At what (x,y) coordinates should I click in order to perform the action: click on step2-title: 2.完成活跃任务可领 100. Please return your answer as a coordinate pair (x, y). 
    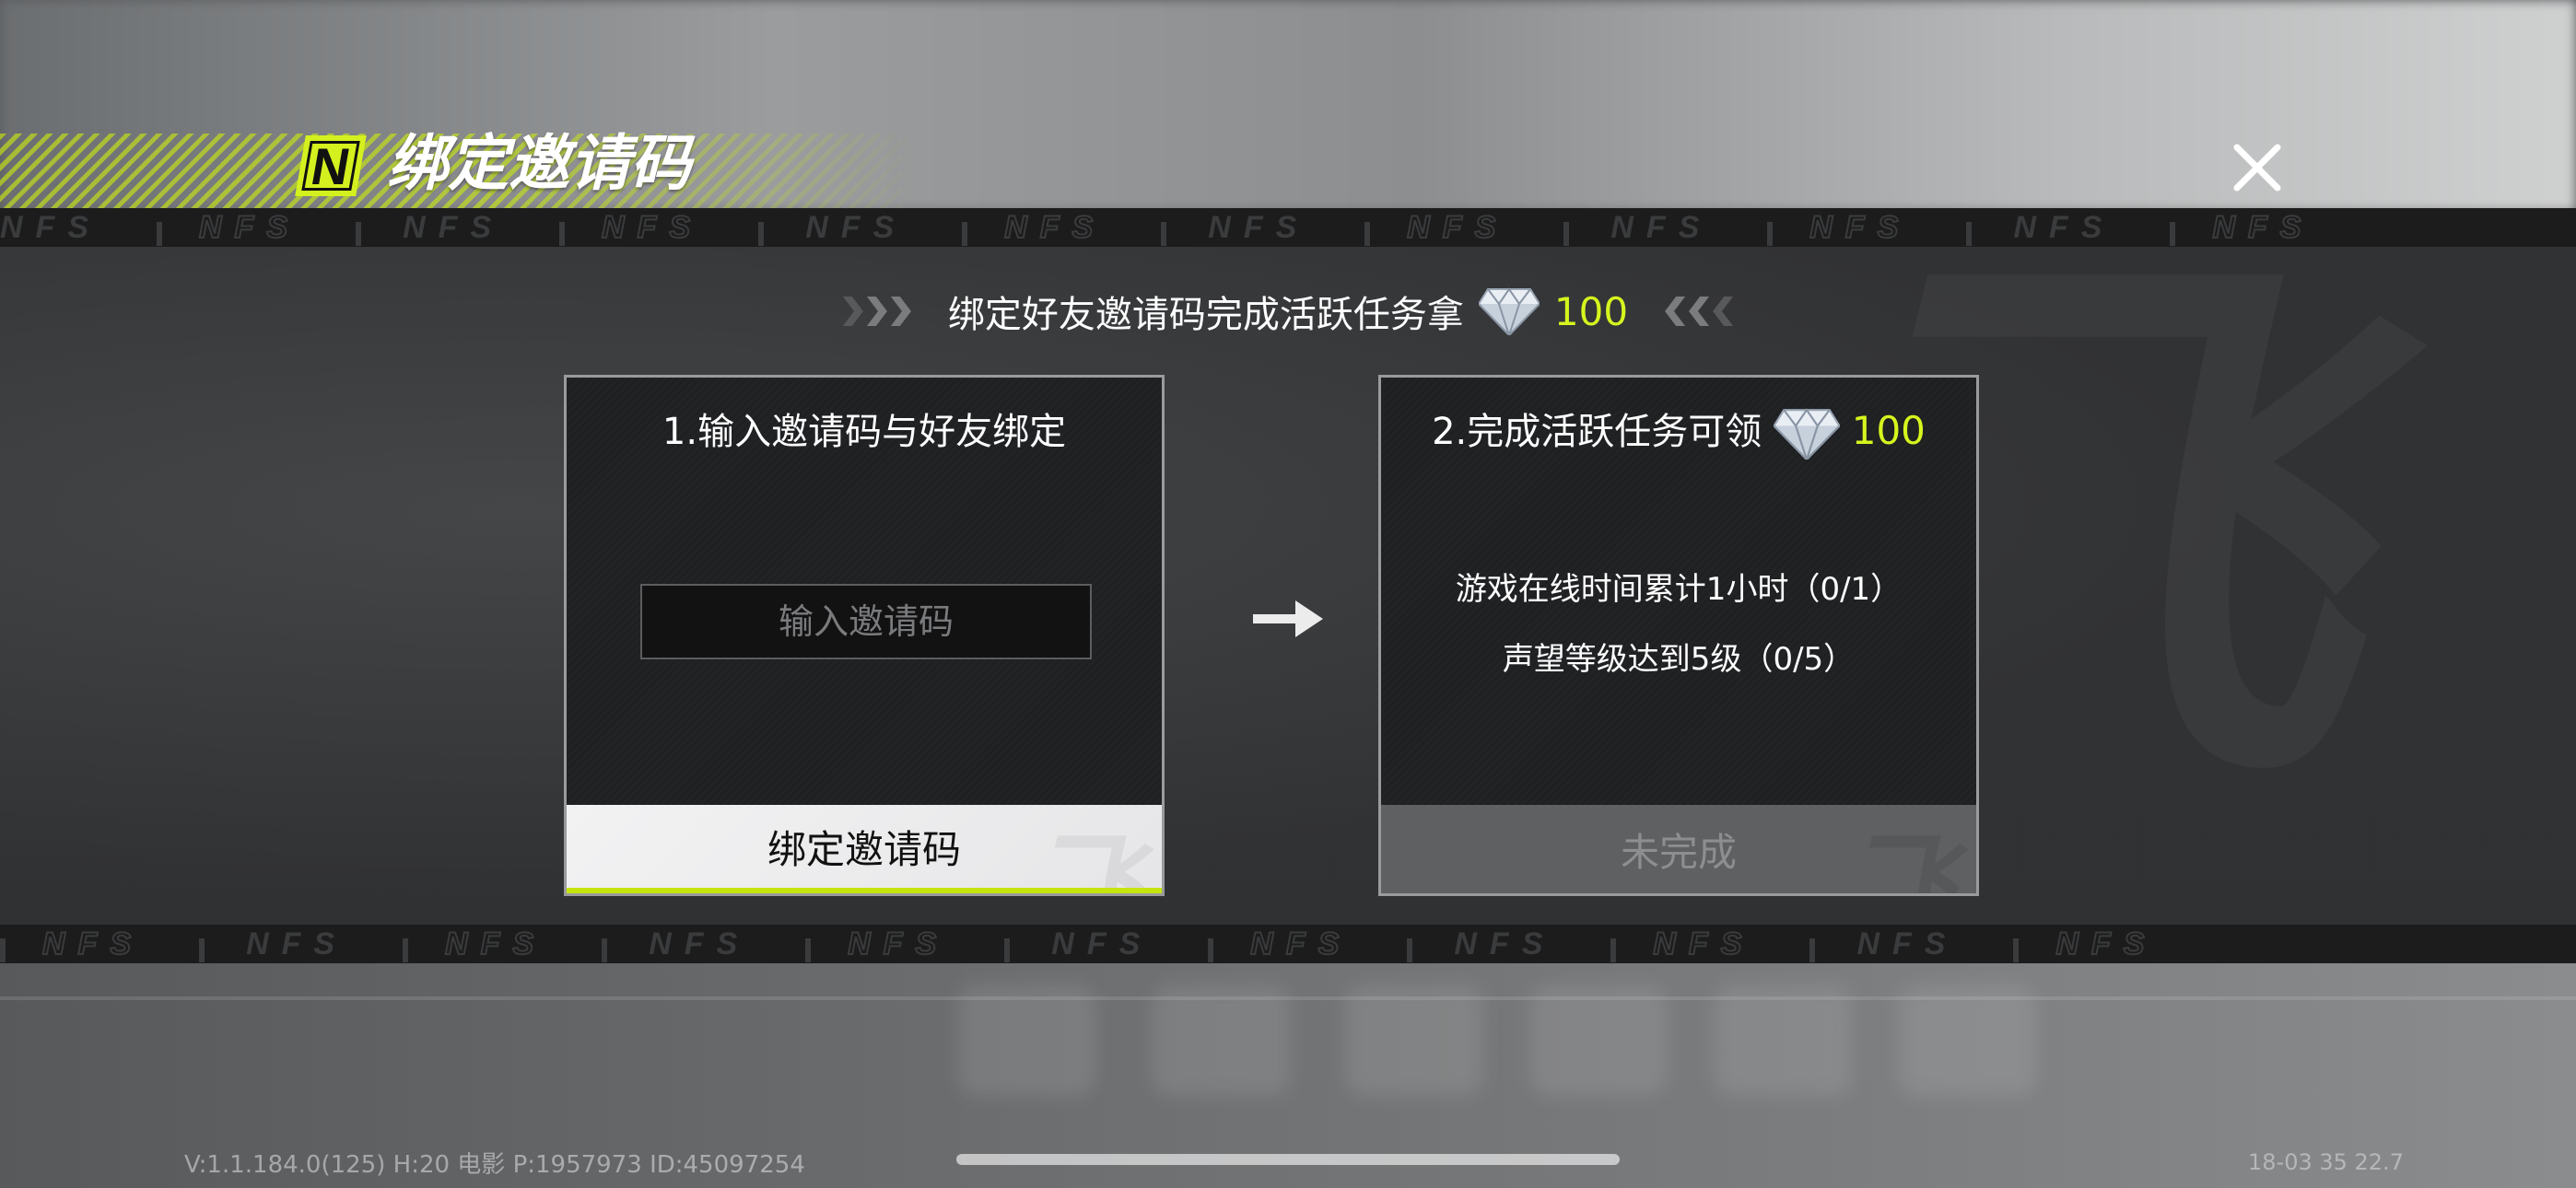
    Looking at the image, I should click on (1678, 431).